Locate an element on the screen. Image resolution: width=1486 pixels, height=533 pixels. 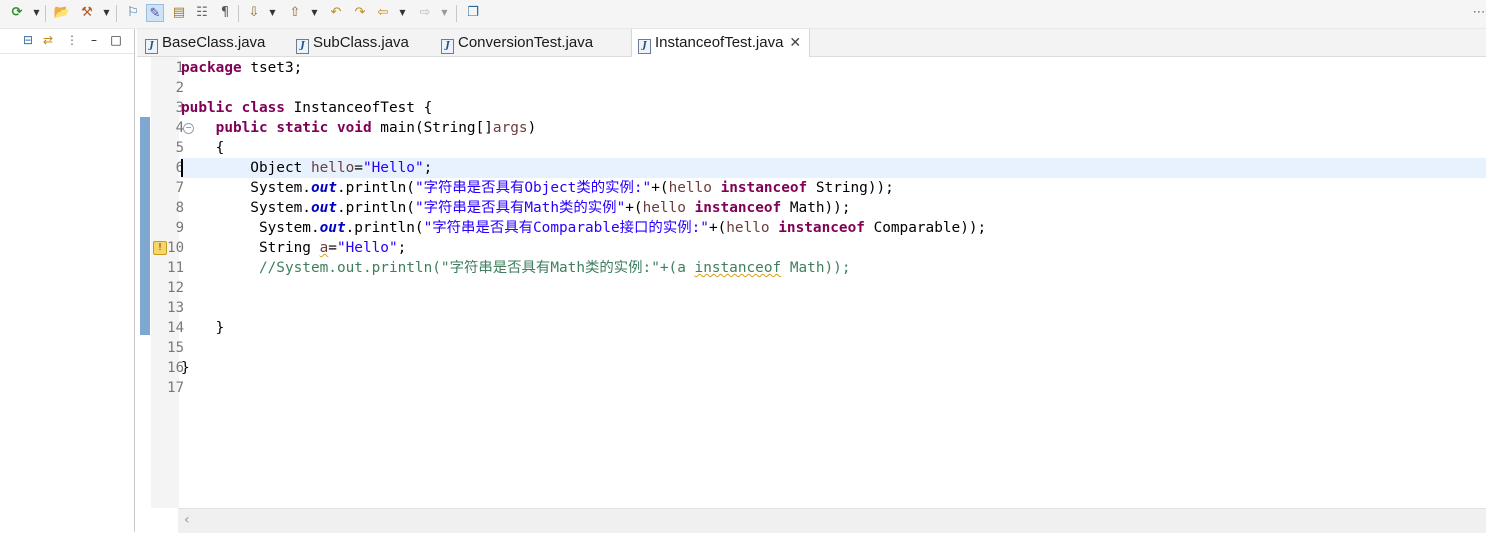
close-tab-icon: ✕ is located at coordinates (795, 42).